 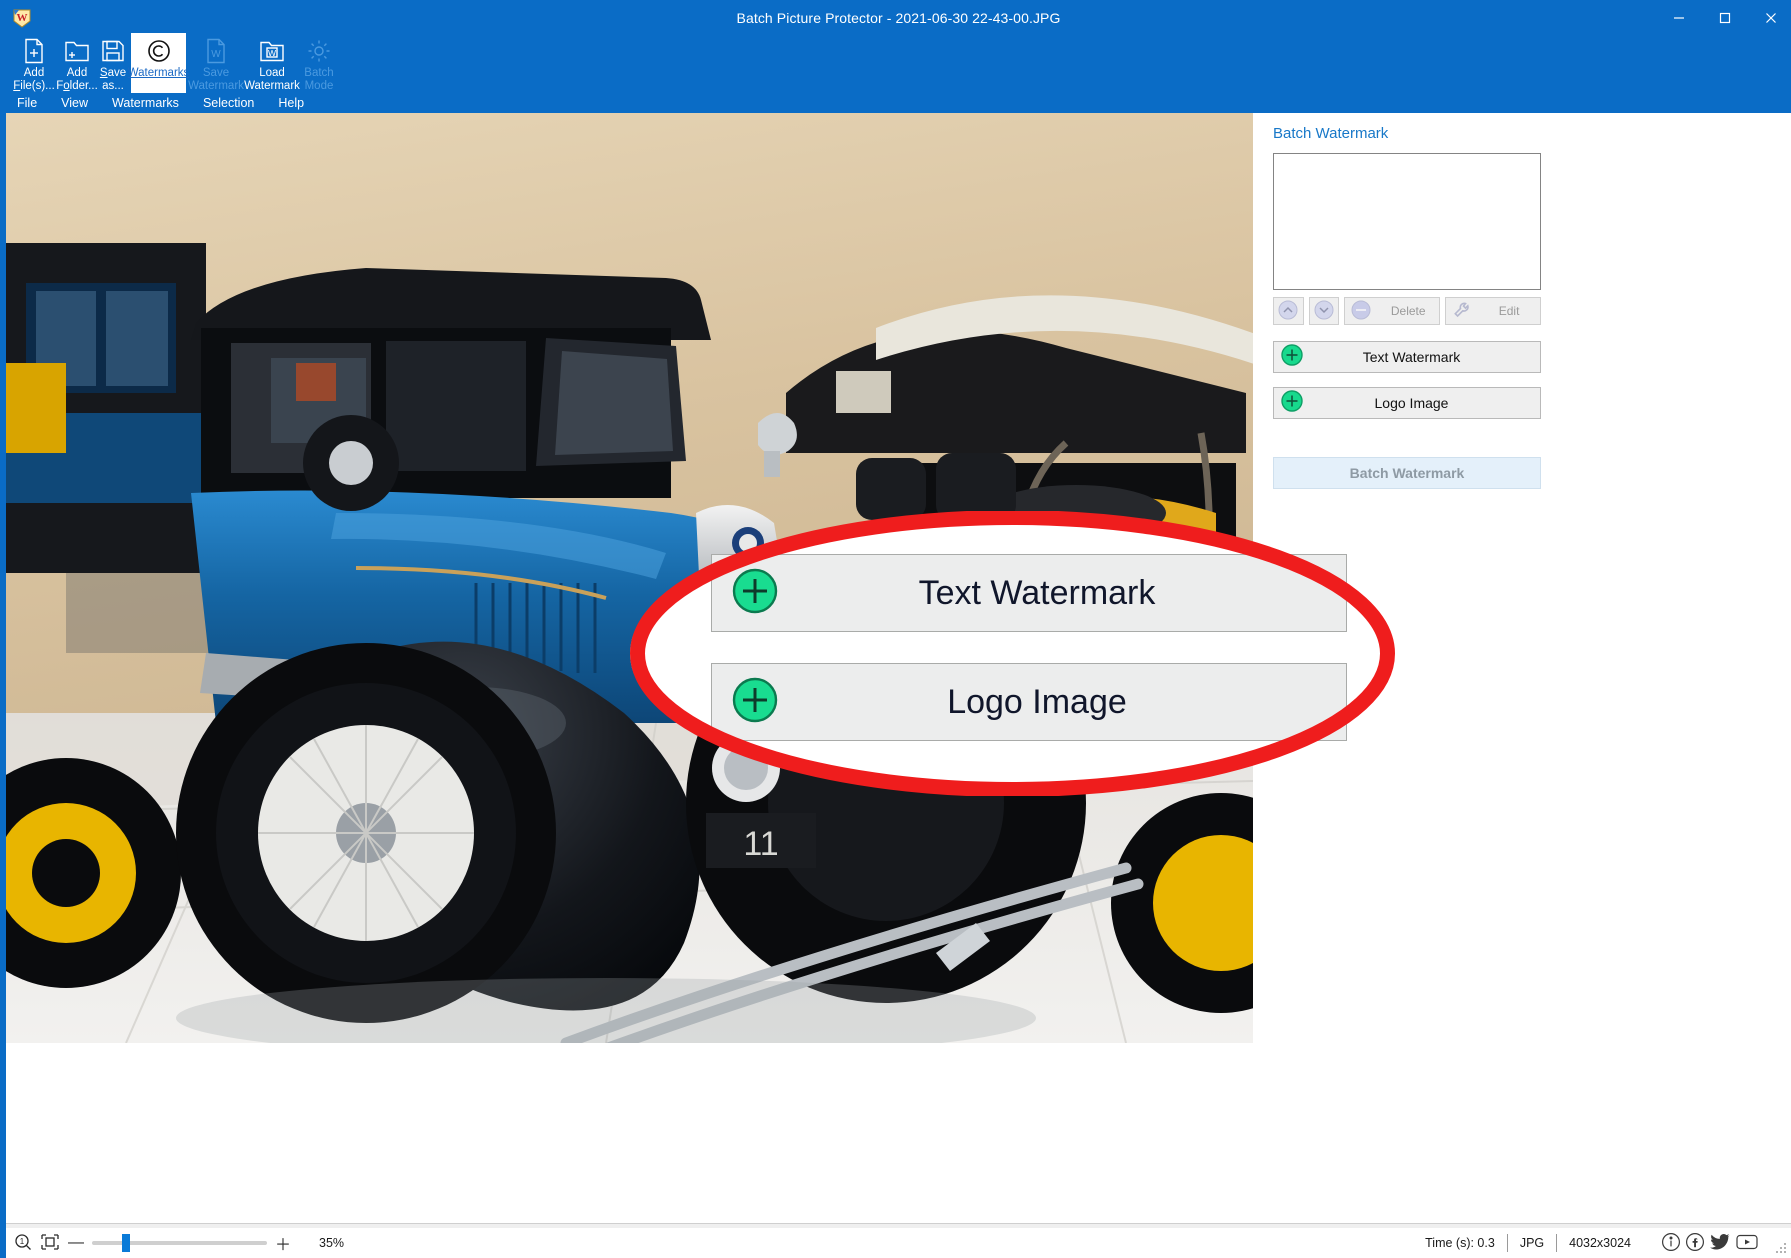 What do you see at coordinates (145, 103) in the screenshot?
I see `menu-item-watermarks: Watermarks` at bounding box center [145, 103].